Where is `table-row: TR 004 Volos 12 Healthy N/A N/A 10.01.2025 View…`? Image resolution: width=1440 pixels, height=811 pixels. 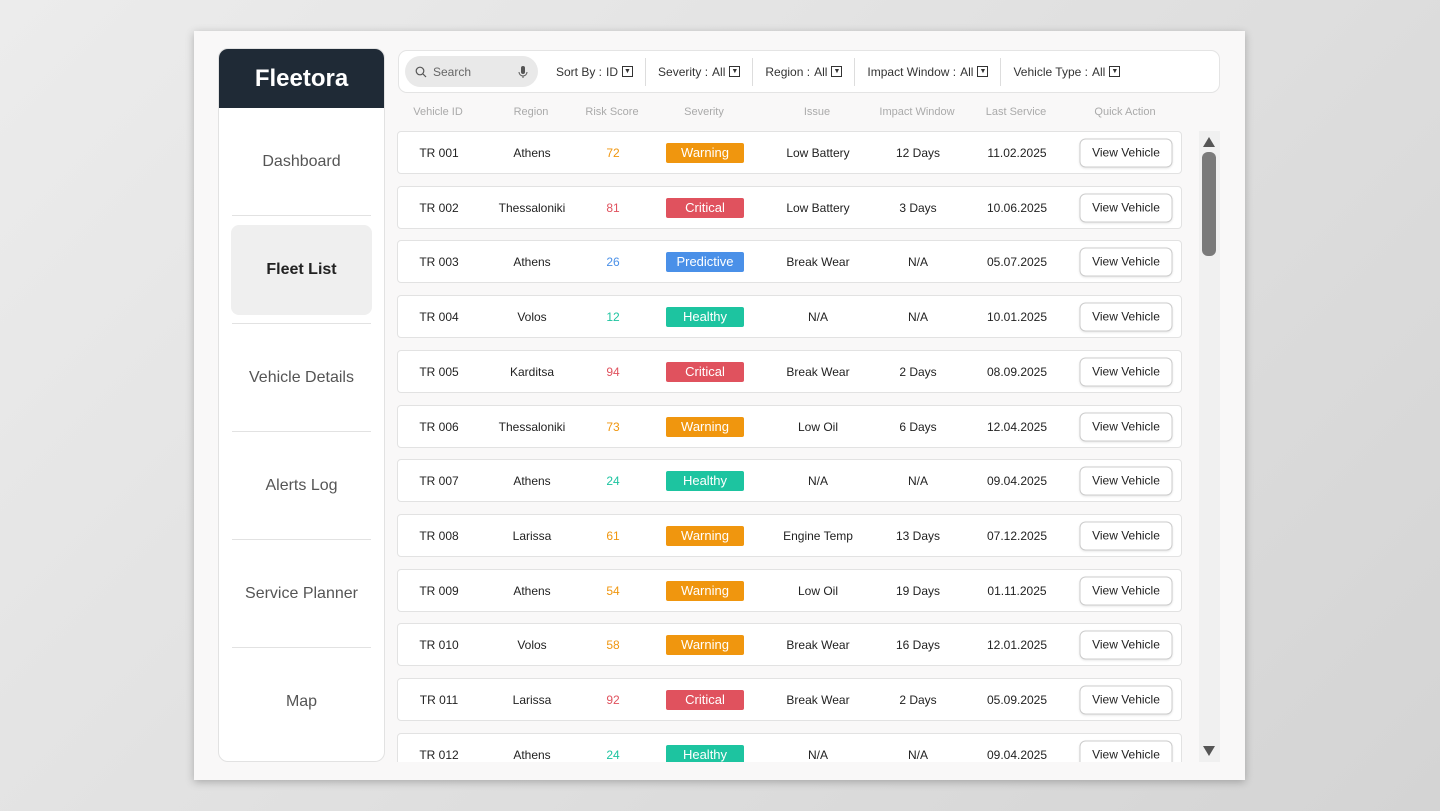
table-row: TR 004 Volos 12 Healthy N/A N/A 10.01.2025 View… is located at coordinates (789, 316).